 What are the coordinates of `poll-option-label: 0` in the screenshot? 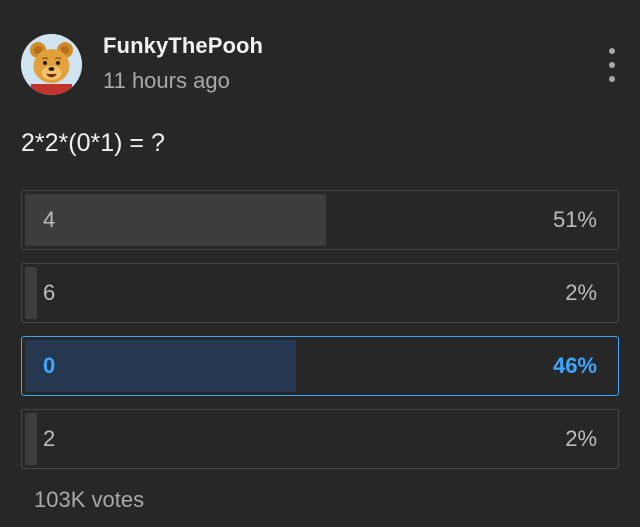 It's located at (49, 365).